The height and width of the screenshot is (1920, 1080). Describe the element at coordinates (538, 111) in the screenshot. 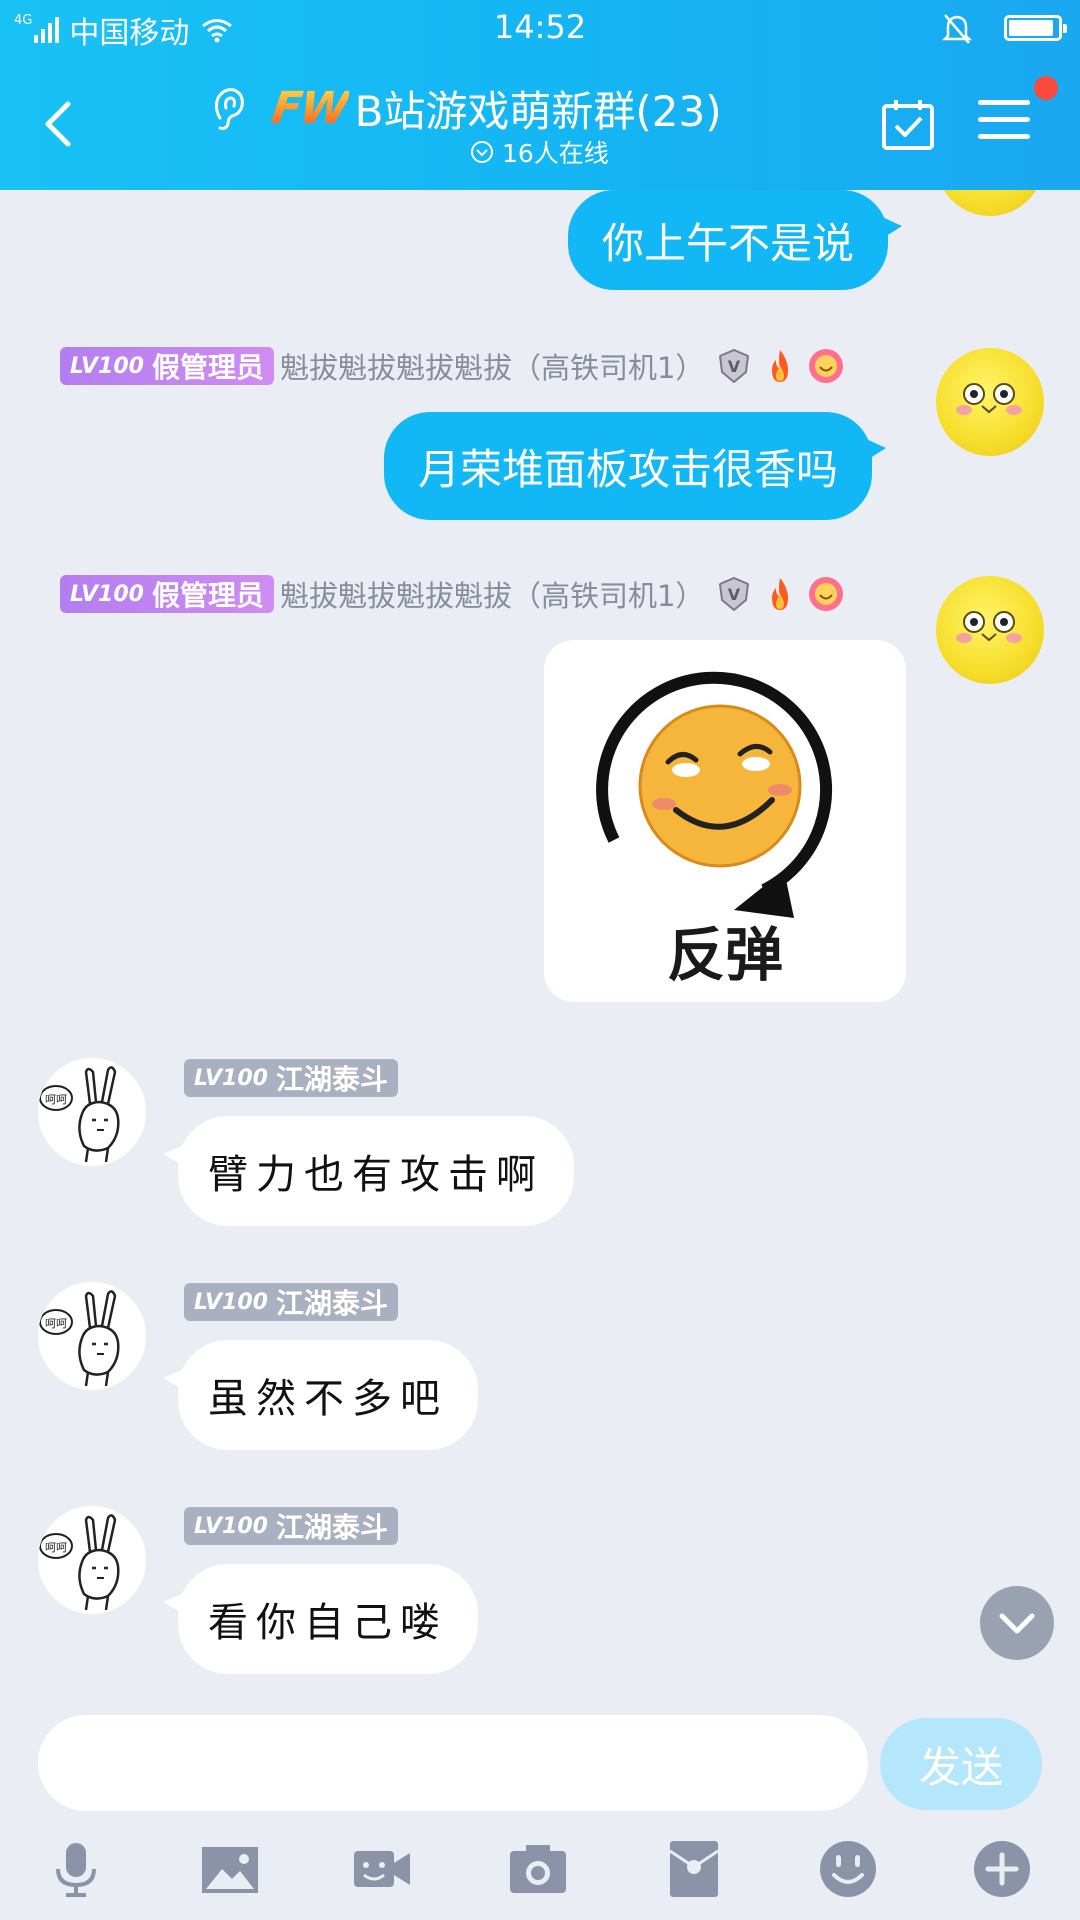

I see `page-title: B站游戏萌新群(23)` at that location.